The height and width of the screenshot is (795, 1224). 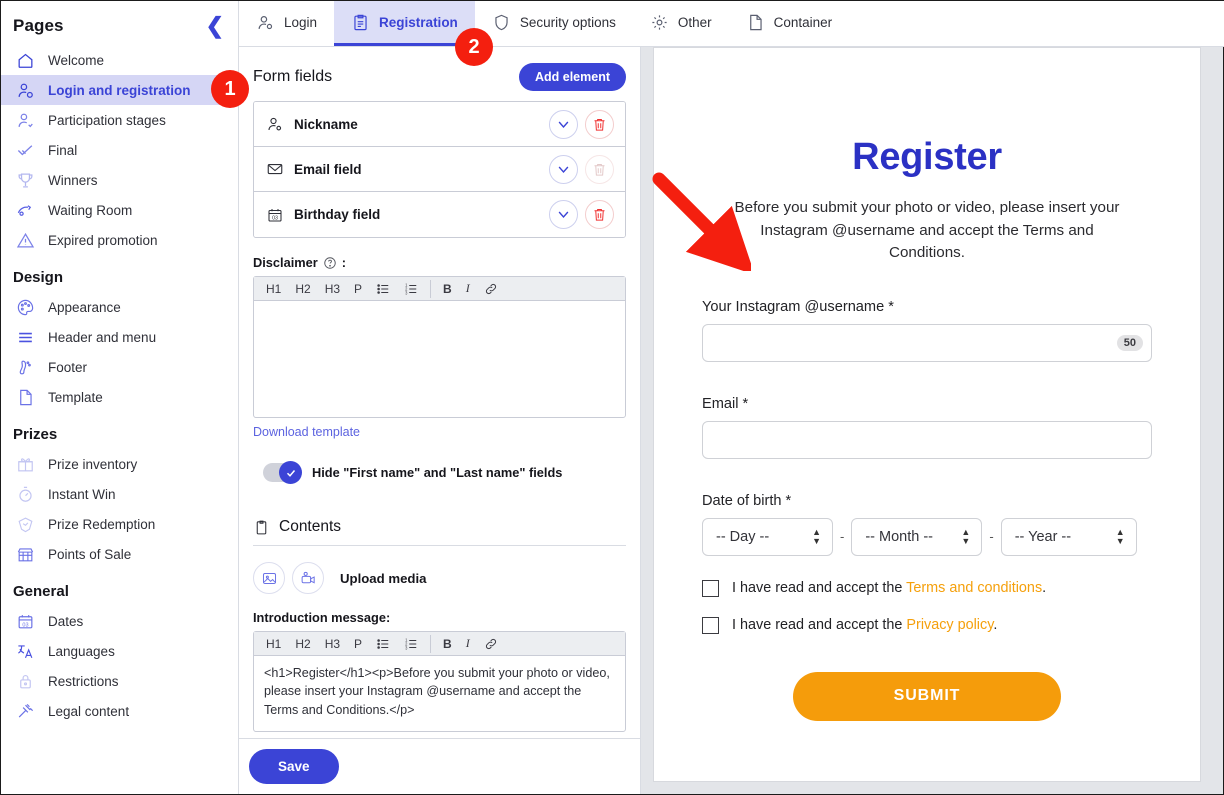 I want to click on tab-container: Container, so click(x=789, y=23).